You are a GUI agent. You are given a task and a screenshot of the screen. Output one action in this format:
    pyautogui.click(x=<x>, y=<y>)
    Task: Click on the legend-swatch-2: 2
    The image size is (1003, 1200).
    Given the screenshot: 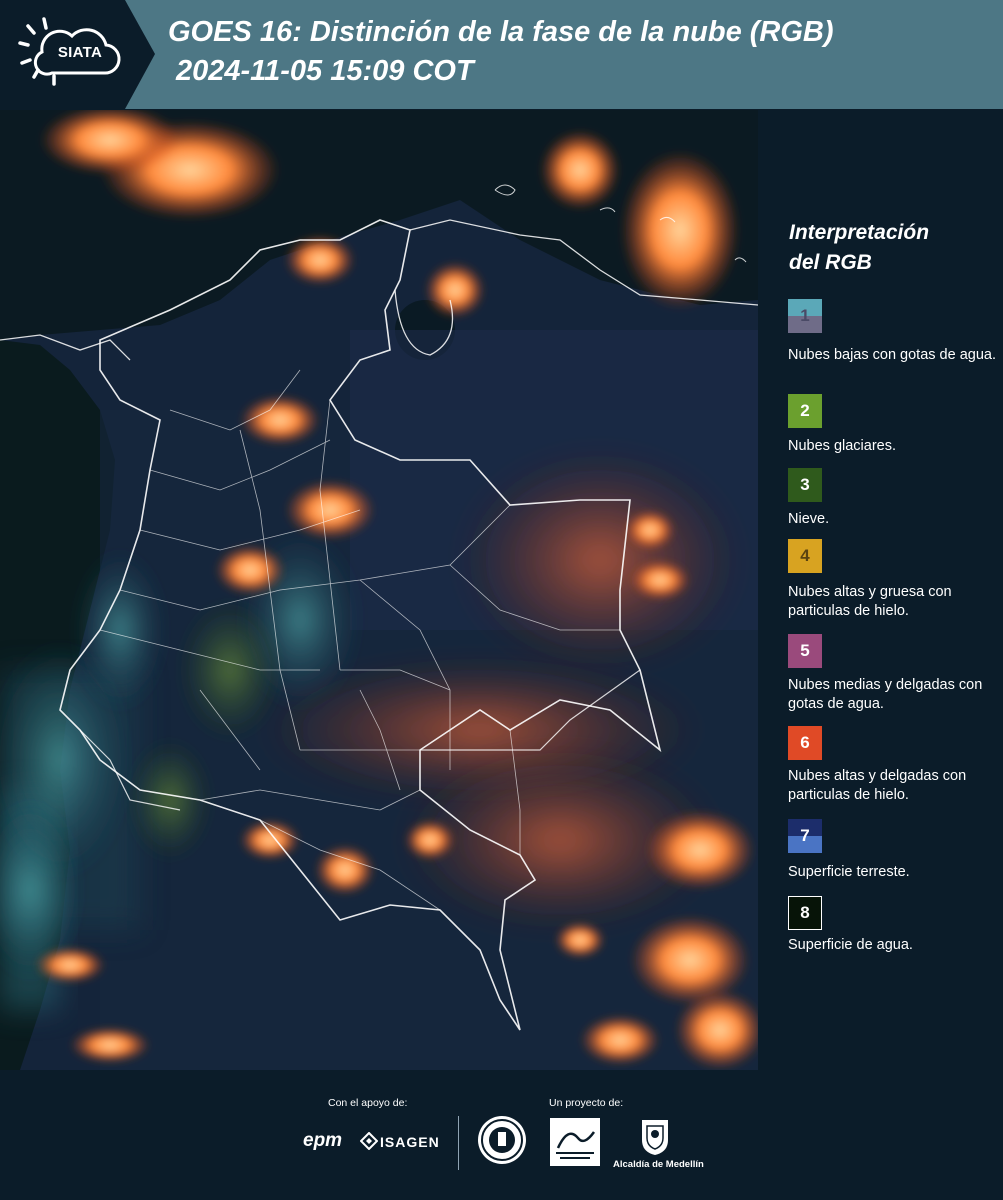 What is the action you would take?
    pyautogui.click(x=805, y=411)
    